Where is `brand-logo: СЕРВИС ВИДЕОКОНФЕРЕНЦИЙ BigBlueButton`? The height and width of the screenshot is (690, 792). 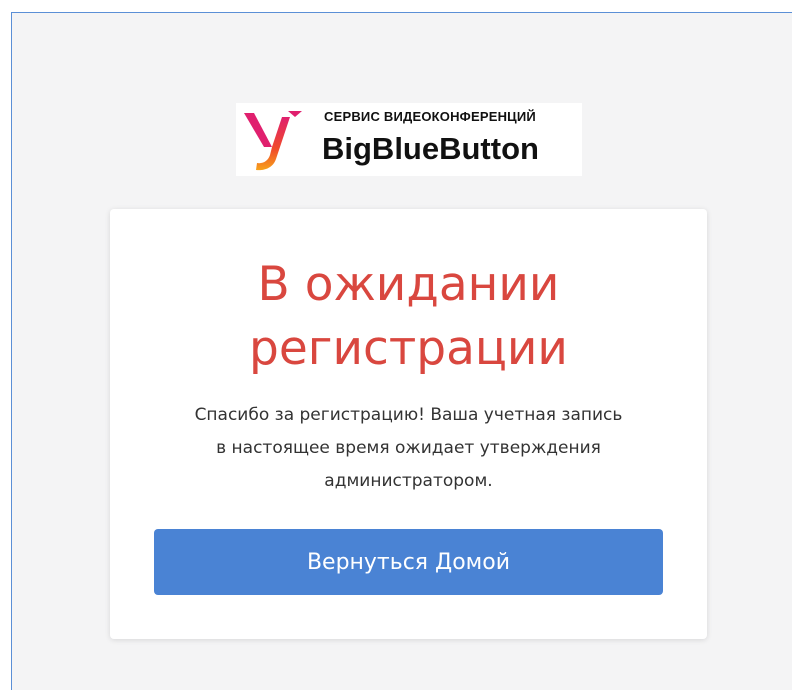 brand-logo: СЕРВИС ВИДЕОКОНФЕРЕНЦИЙ BigBlueButton is located at coordinates (409, 139).